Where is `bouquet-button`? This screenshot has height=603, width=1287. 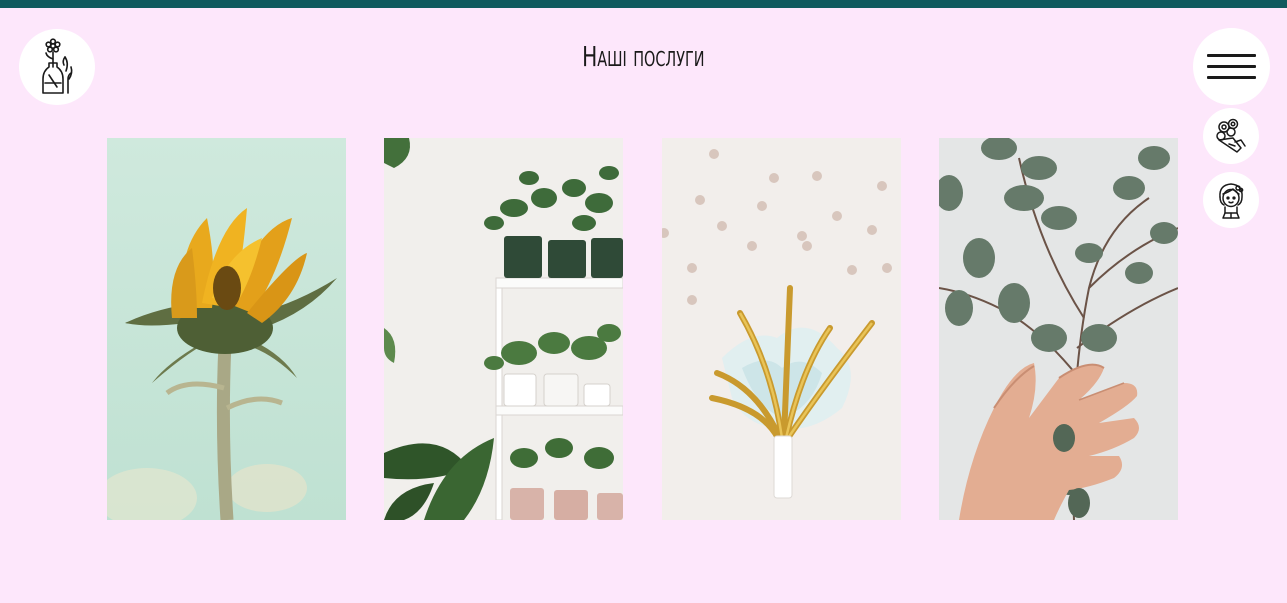
bouquet-button is located at coordinates (1231, 136).